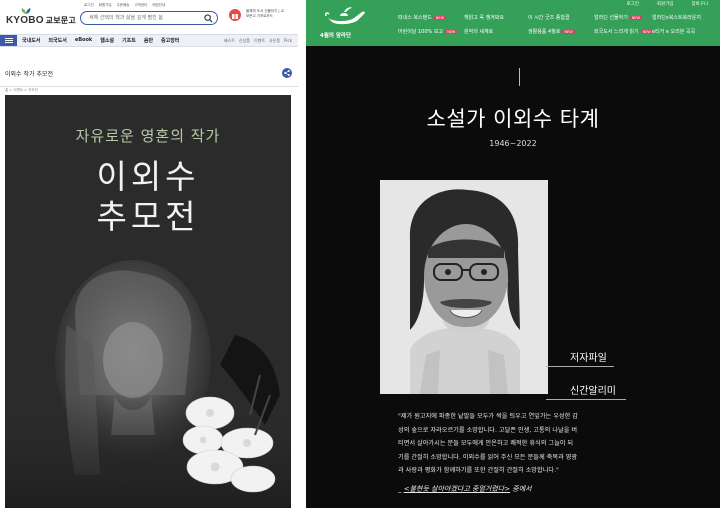 This screenshot has height=508, width=720. Describe the element at coordinates (21, 90) in the screenshot. I see `breadcrumb: 홈 > 이벤트 > 추모전` at that location.